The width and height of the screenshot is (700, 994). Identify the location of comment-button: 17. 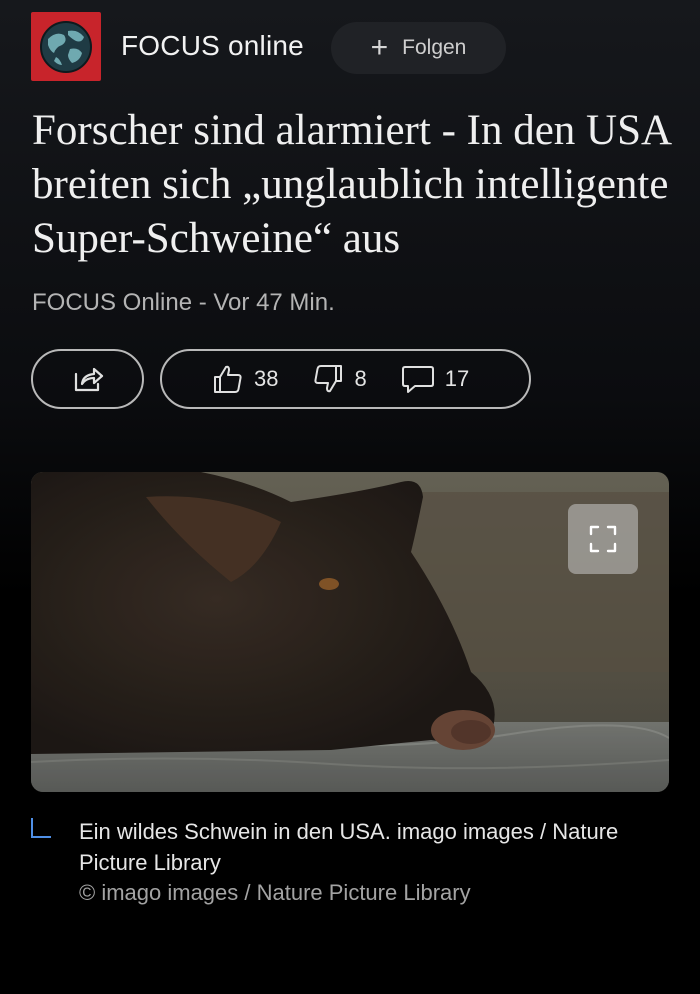
(435, 379).